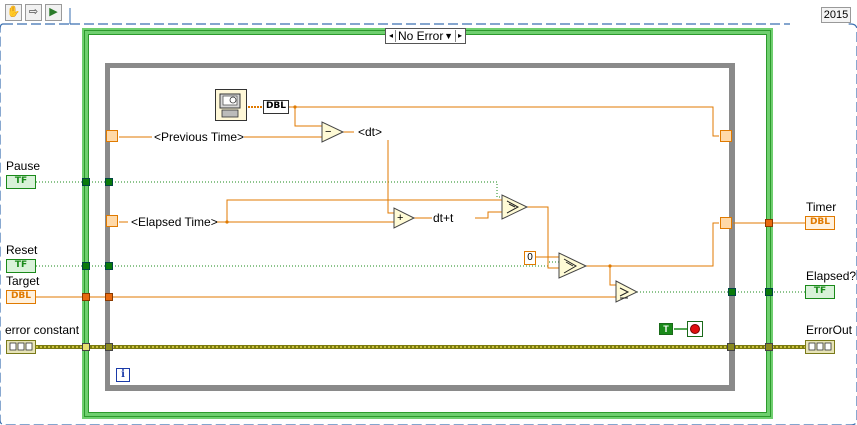  Describe the element at coordinates (769, 292) in the screenshot. I see `case-tunnel-elapsed` at that location.